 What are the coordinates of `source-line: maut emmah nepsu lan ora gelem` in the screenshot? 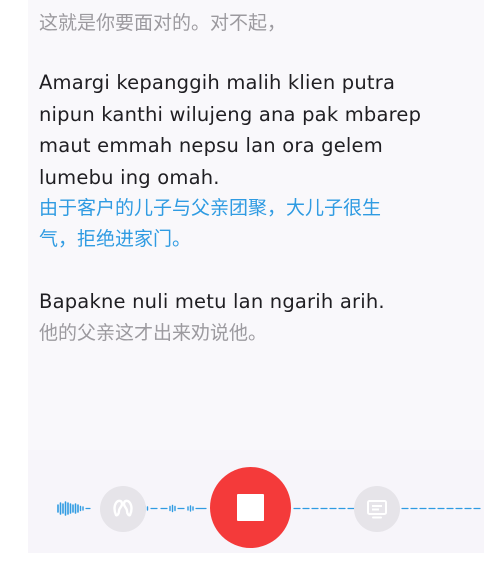 It's located at (211, 145).